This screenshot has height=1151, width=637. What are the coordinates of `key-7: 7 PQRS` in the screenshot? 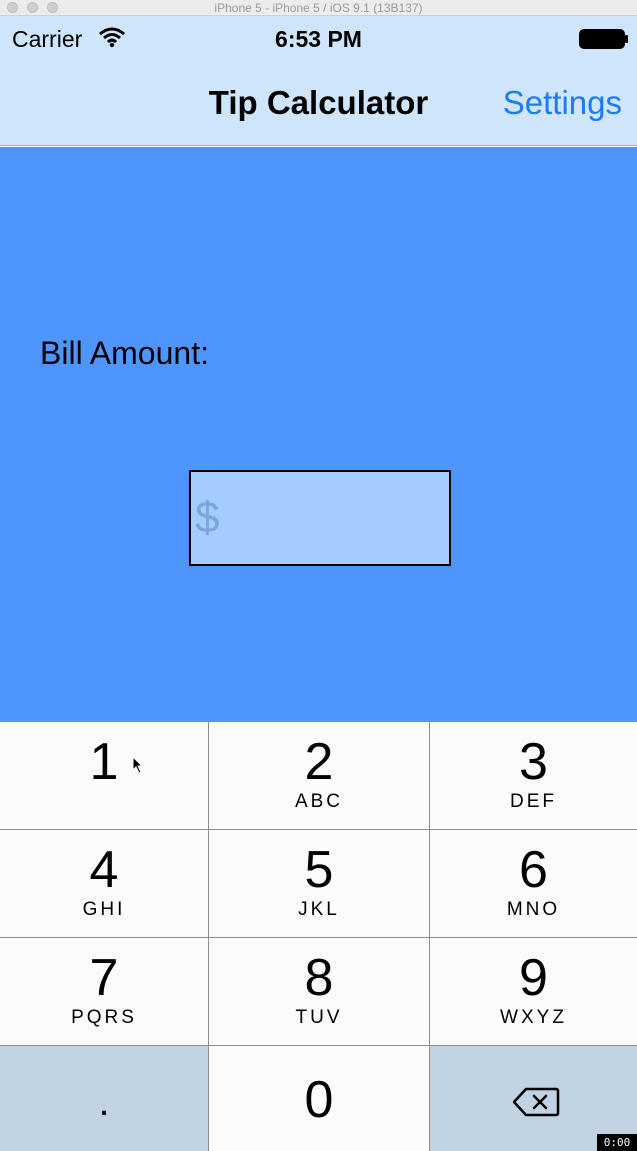 It's located at (104, 991).